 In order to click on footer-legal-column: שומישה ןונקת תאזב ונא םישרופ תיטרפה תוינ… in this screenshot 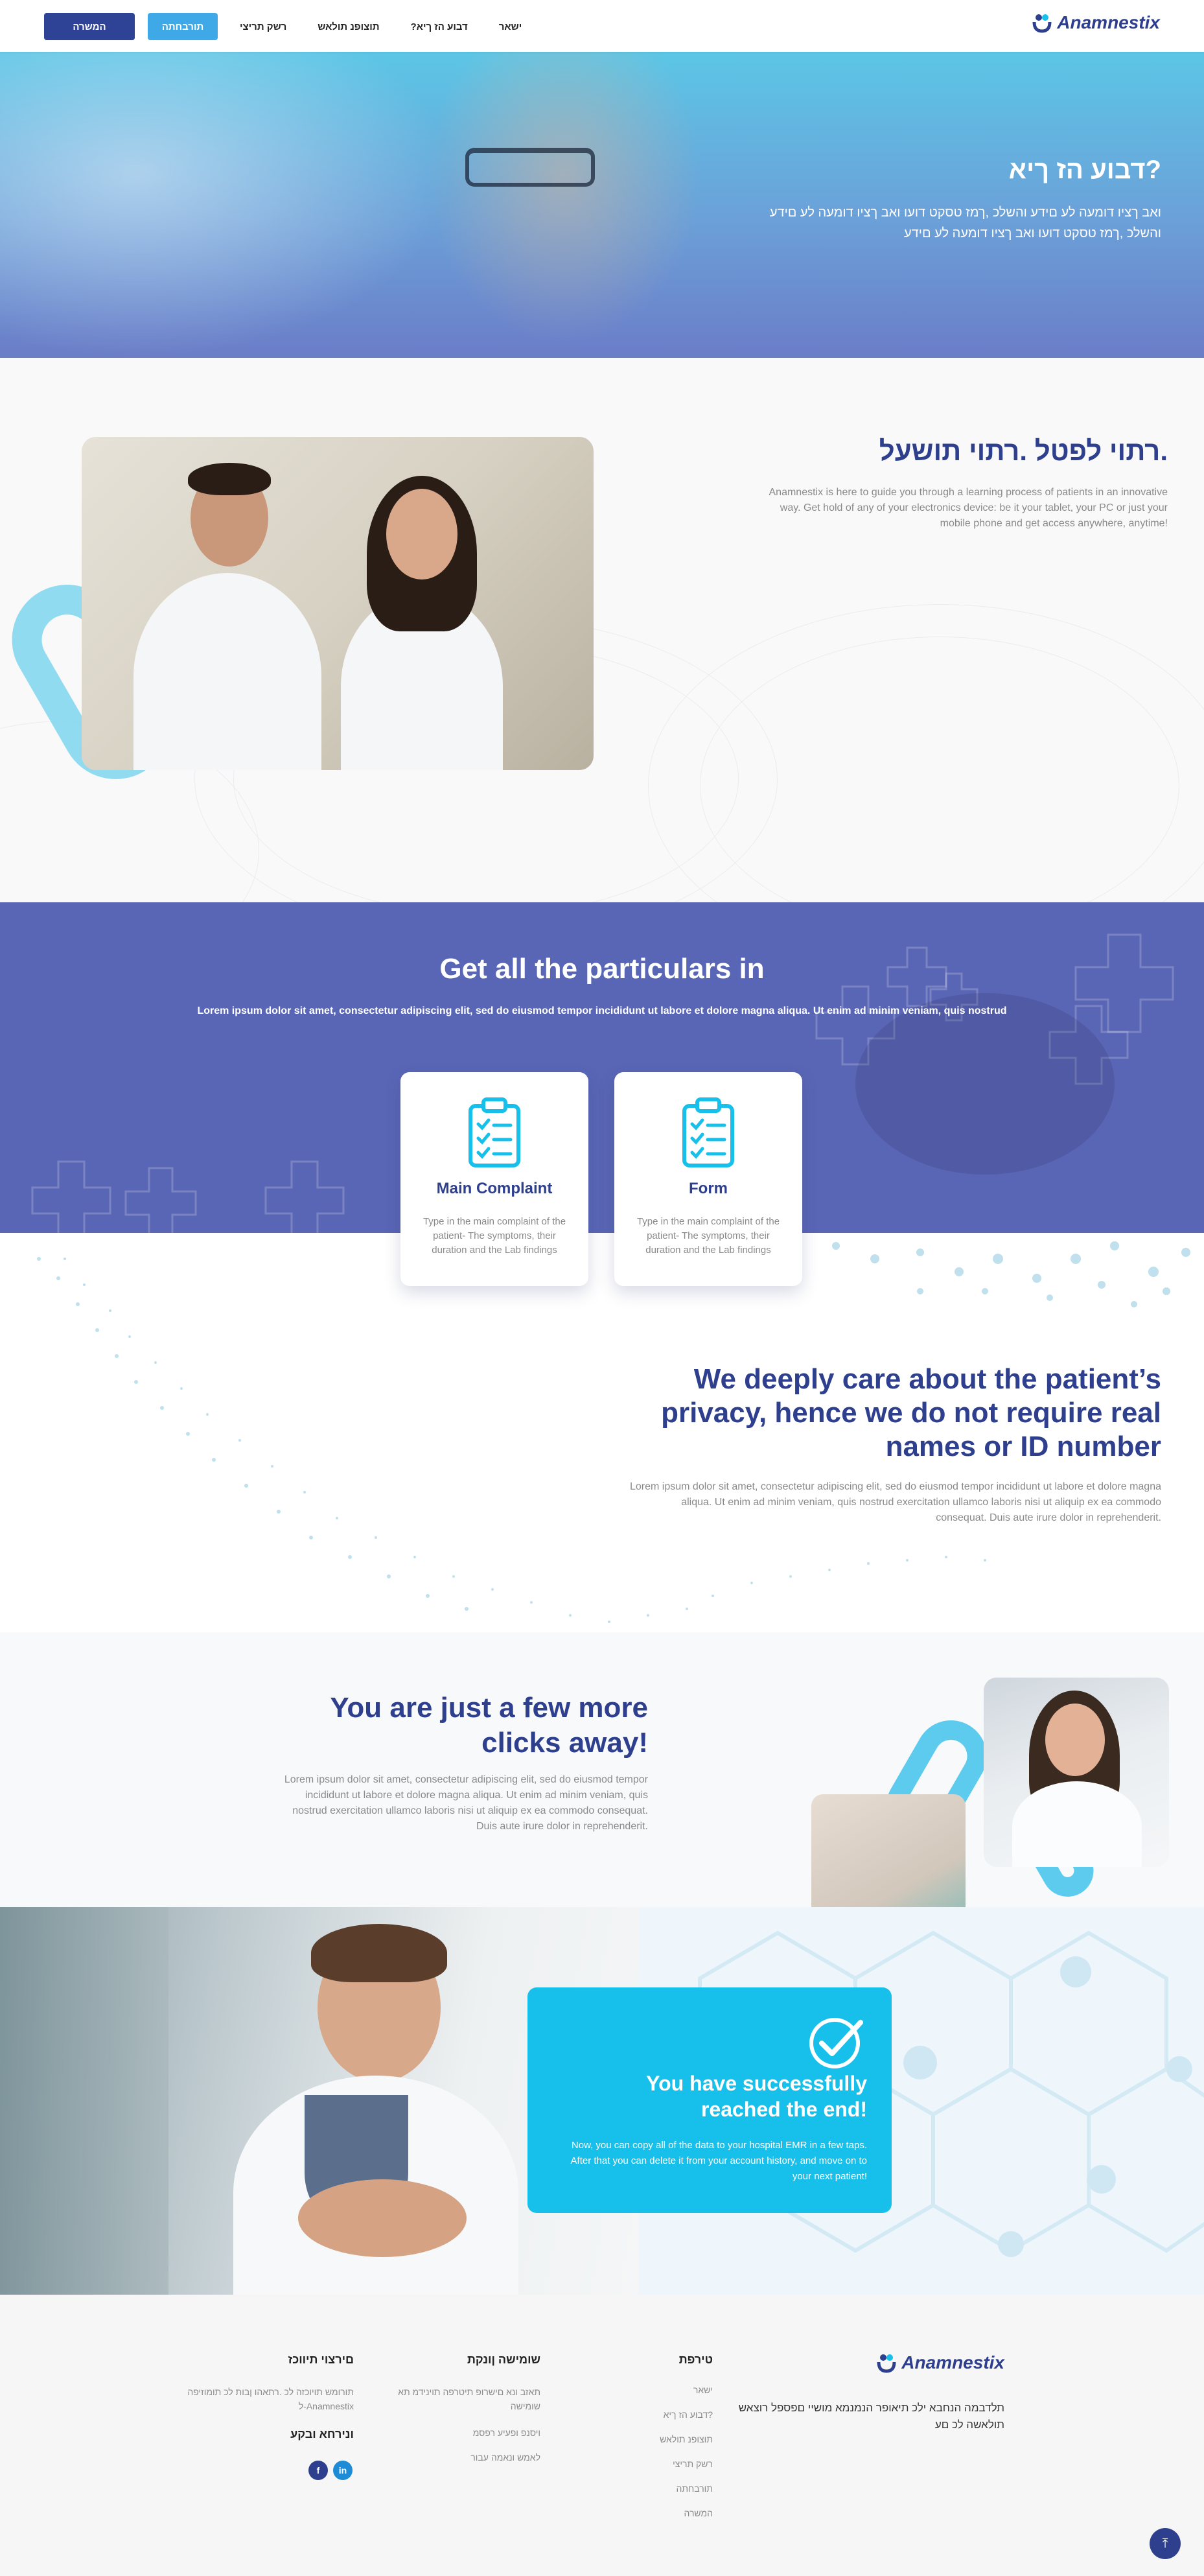, I will do `click(456, 2415)`.